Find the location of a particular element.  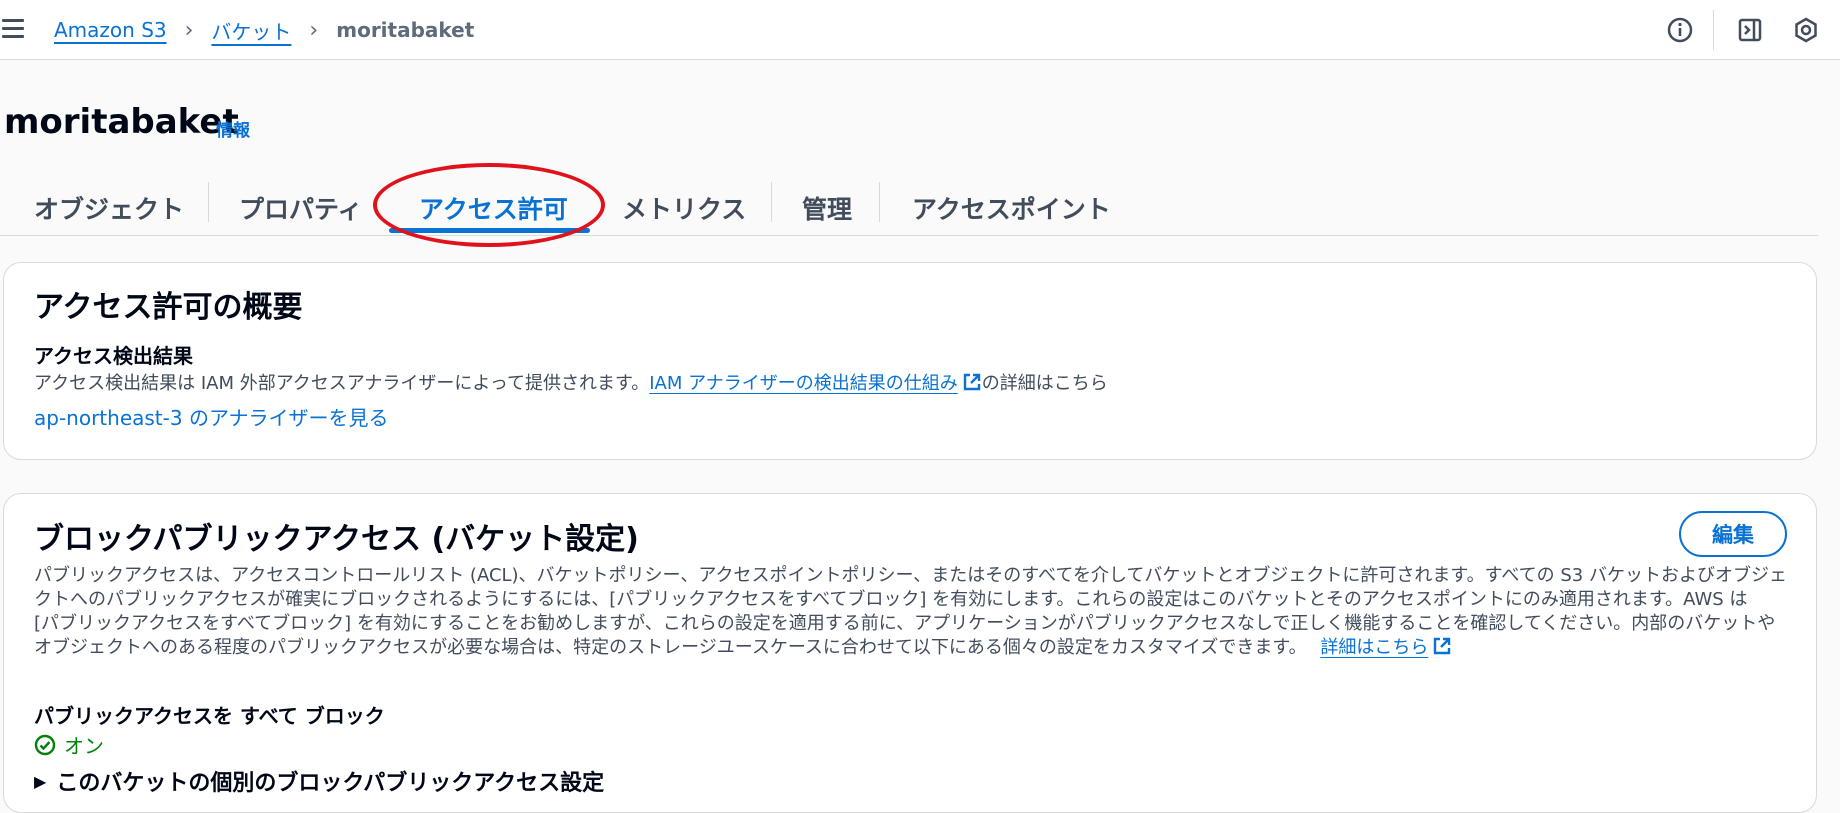

edit-button: 編集 is located at coordinates (1733, 534).